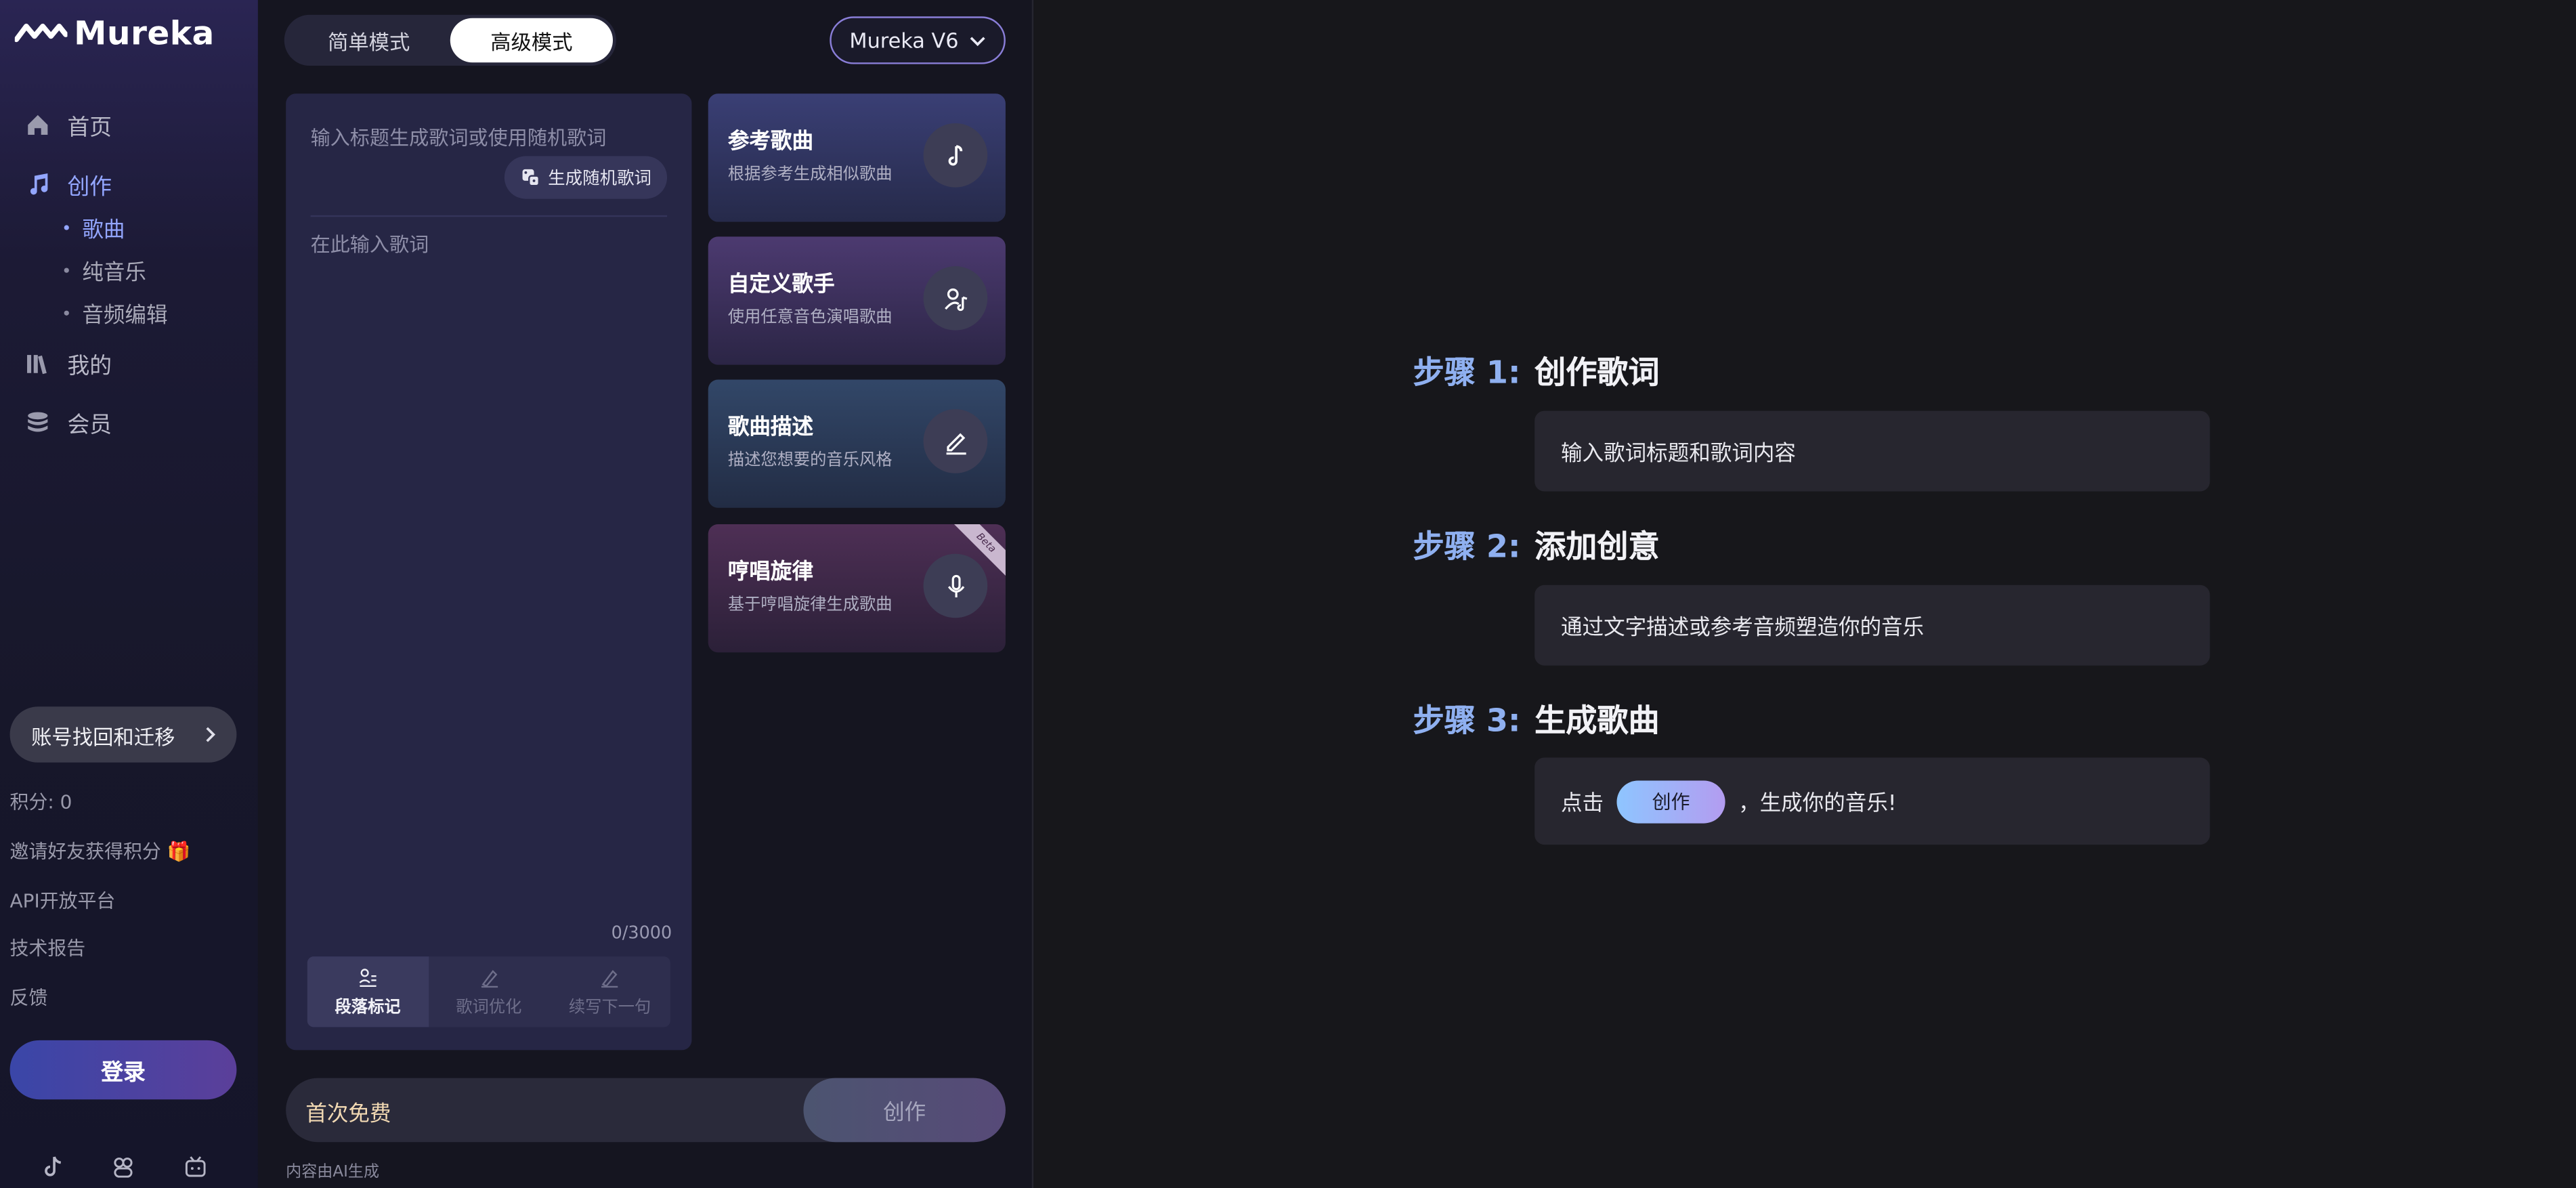  I want to click on lyrics-optimize-button: 歌词优化, so click(488, 991).